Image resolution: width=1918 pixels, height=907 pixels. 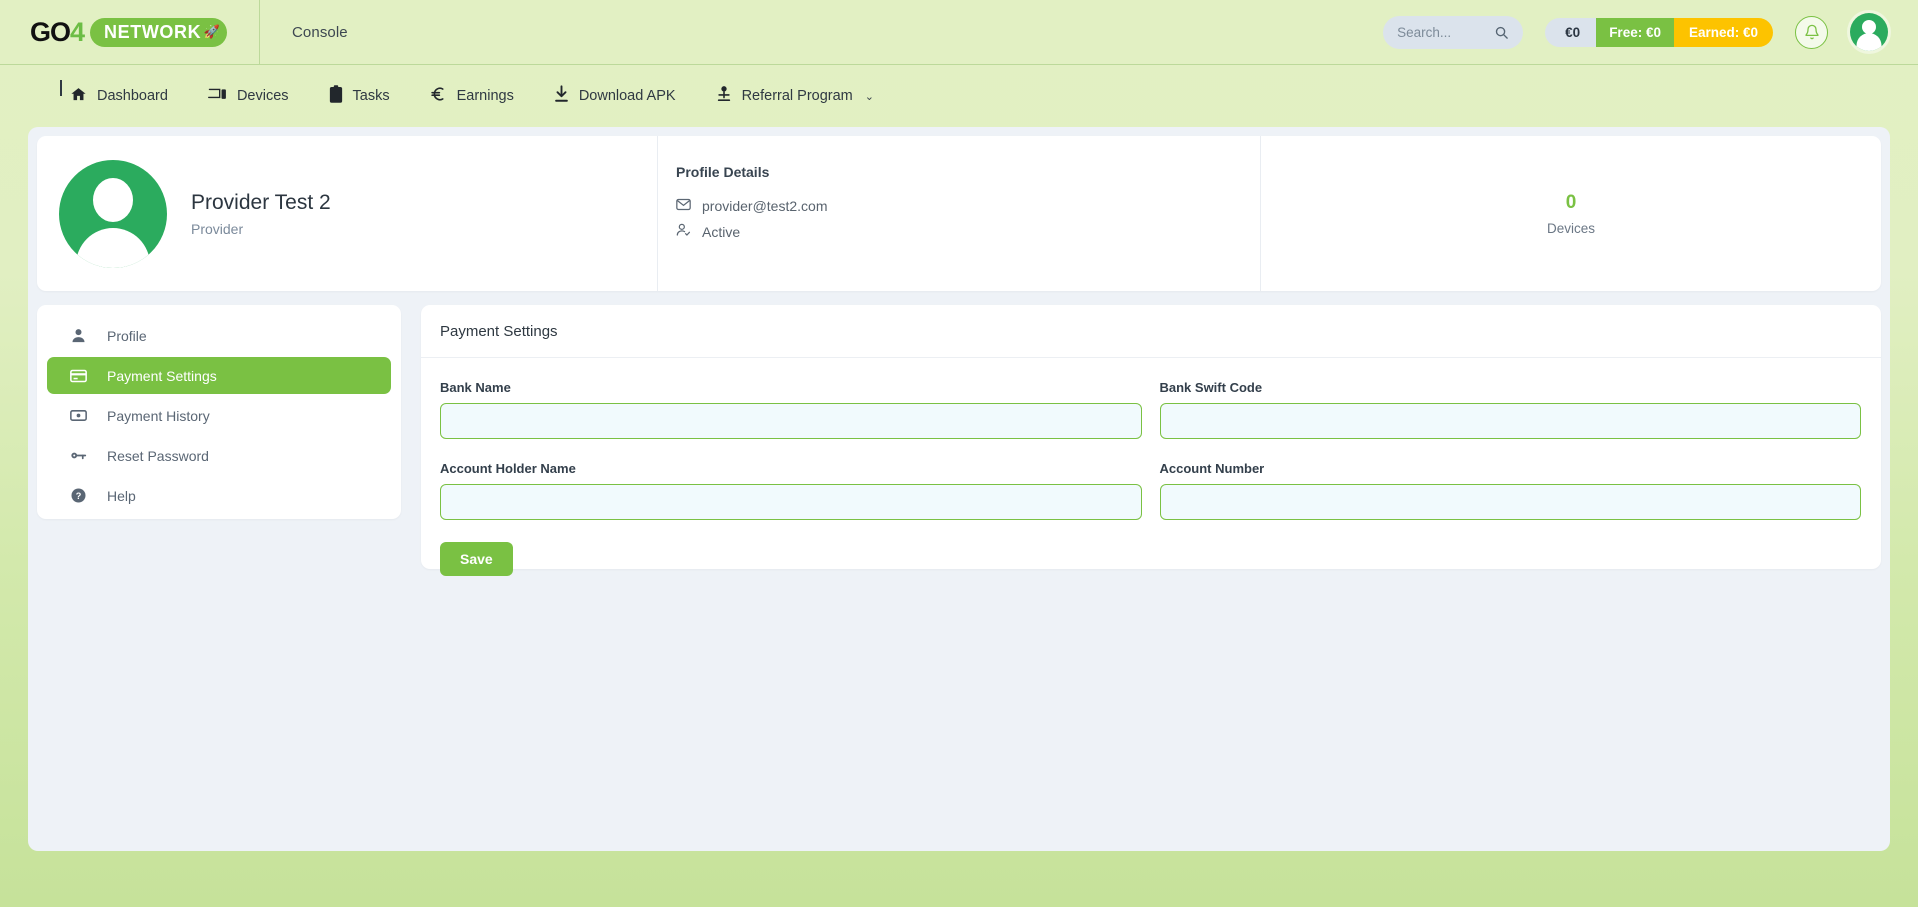 I want to click on profile-details-title: Profile Details, so click(x=723, y=172).